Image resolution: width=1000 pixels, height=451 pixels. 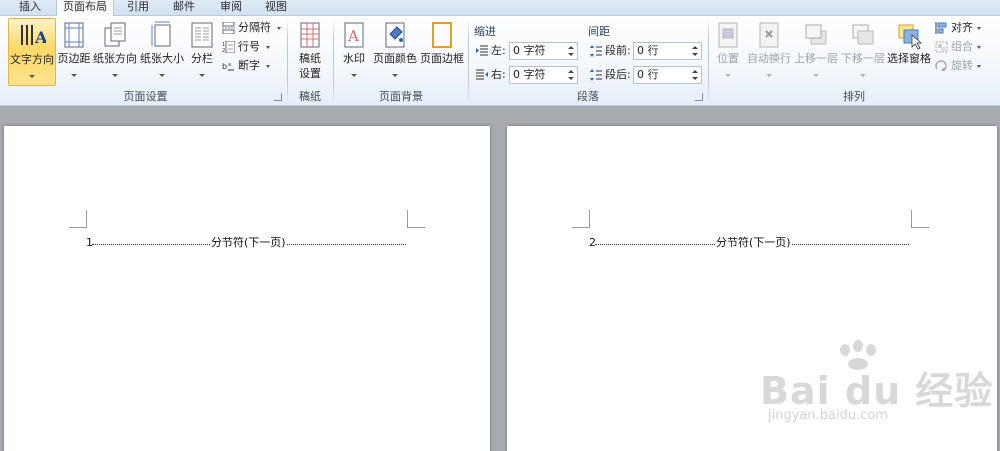 I want to click on spacing-before-spinner: 0 行, so click(x=667, y=51).